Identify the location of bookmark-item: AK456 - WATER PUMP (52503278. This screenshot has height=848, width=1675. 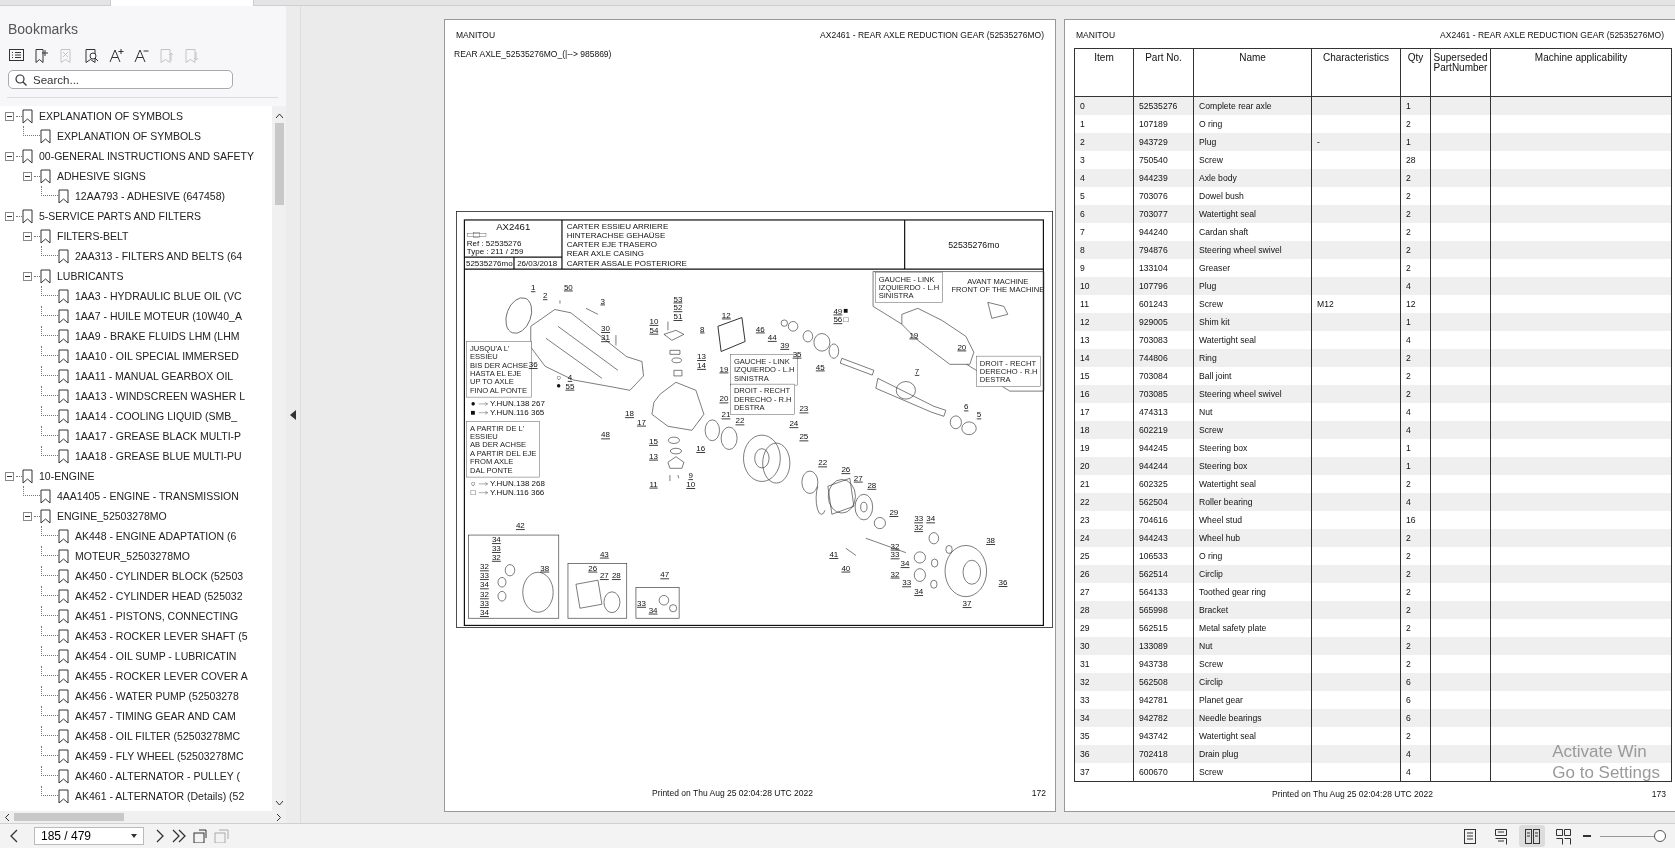
(136, 696).